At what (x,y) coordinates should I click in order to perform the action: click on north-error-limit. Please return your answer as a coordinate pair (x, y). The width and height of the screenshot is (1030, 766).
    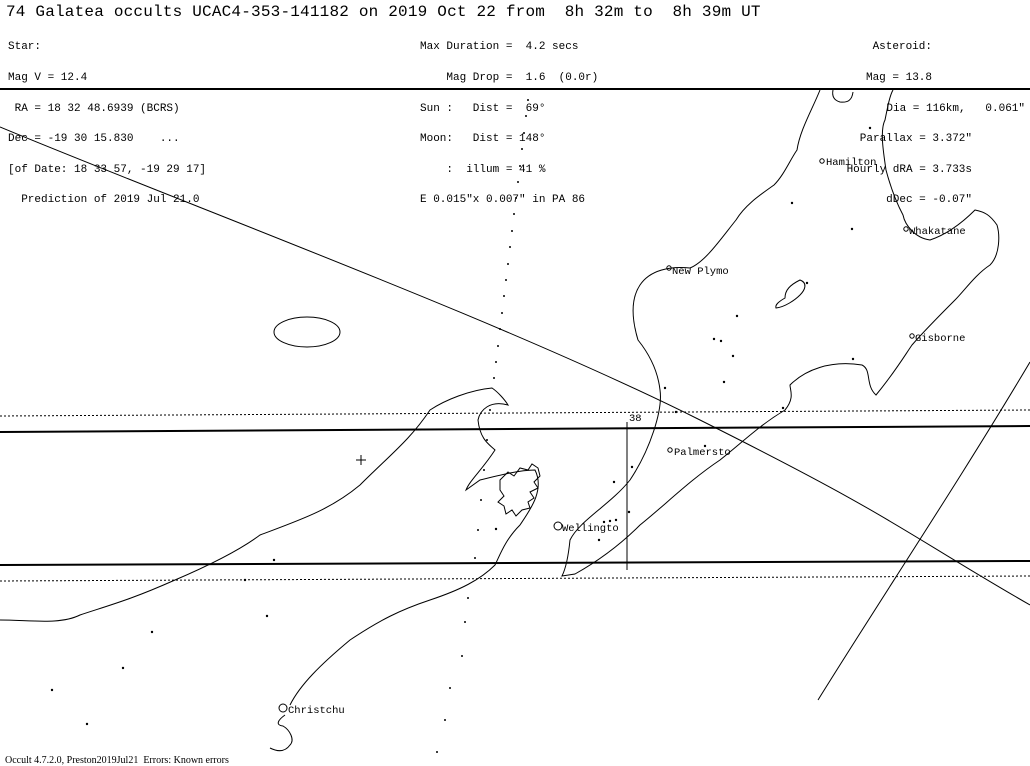
    Looking at the image, I should click on (515, 413).